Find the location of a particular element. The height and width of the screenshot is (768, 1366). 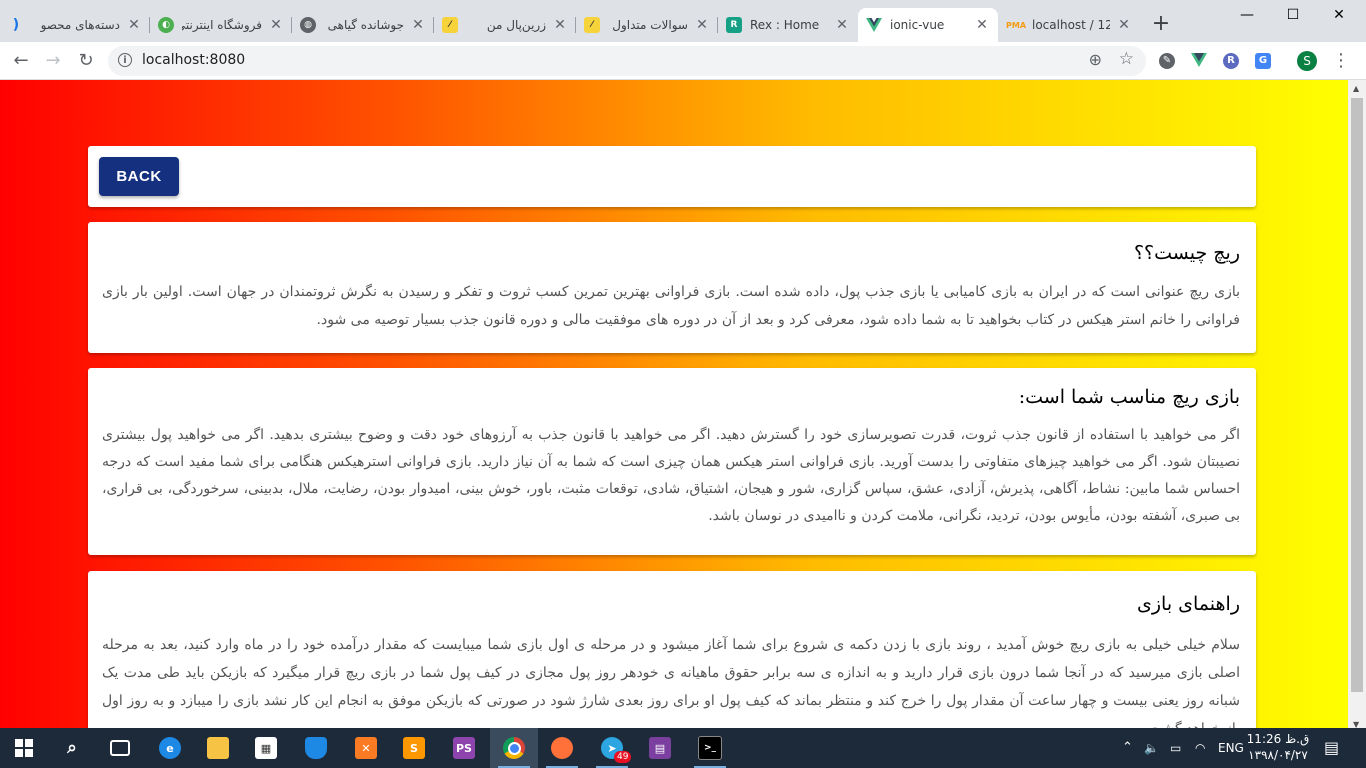

terminal-icon: >_ is located at coordinates (710, 748).